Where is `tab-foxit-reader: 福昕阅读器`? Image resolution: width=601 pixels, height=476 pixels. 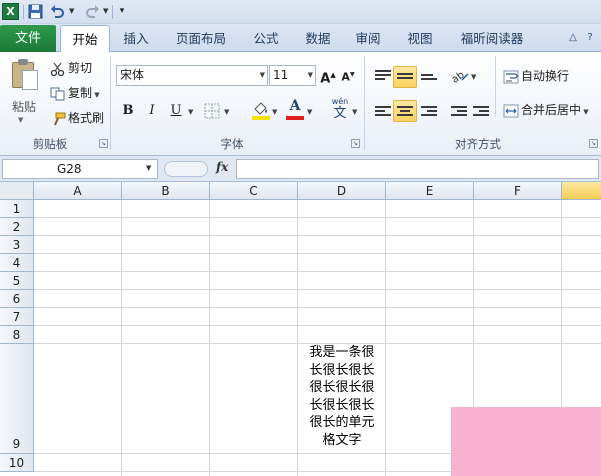 tab-foxit-reader: 福昕阅读器 is located at coordinates (492, 39).